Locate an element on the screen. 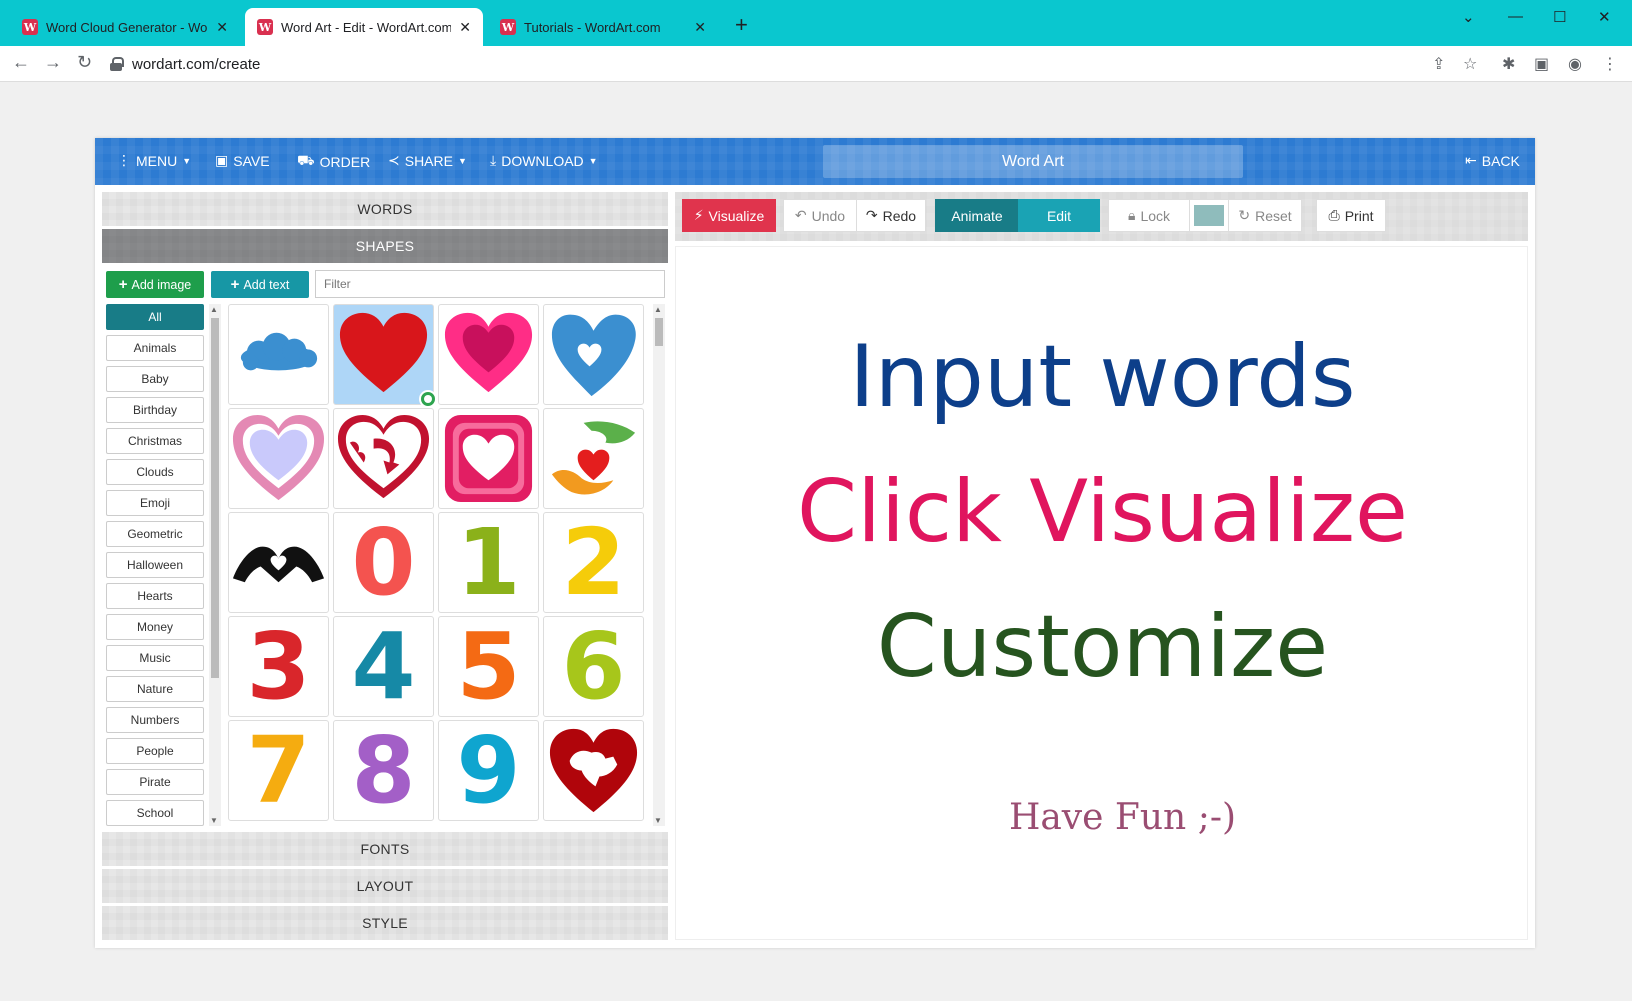  shape-cell-pink-heart is located at coordinates (488, 354).